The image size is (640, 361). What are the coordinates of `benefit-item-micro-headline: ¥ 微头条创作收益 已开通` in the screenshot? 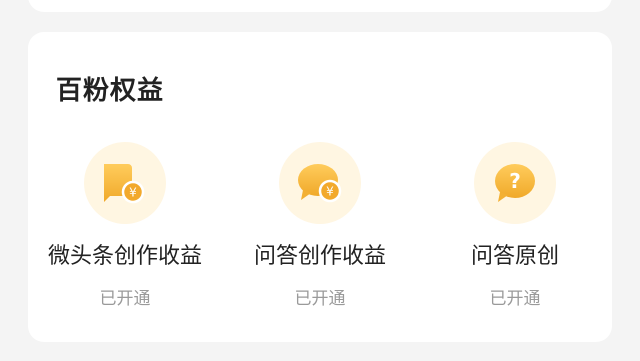 It's located at (125, 227).